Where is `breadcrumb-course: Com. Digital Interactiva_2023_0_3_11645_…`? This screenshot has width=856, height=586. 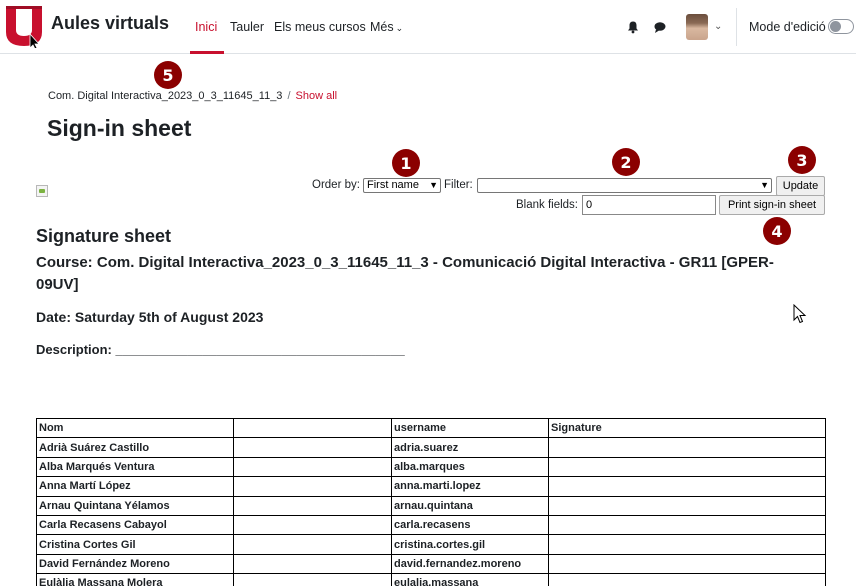 breadcrumb-course: Com. Digital Interactiva_2023_0_3_11645_… is located at coordinates (165, 96).